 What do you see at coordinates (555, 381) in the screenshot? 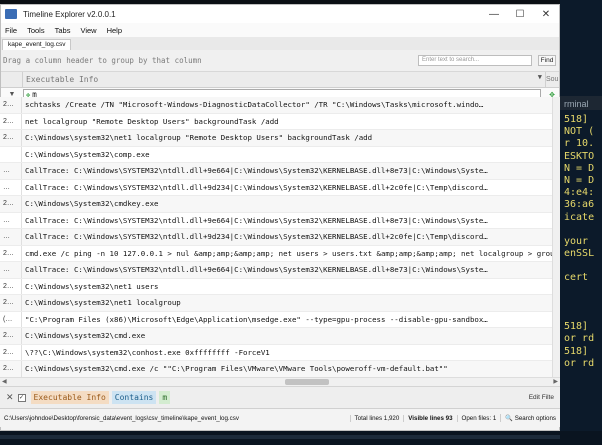
I see `scroll-right-icon: ▶` at bounding box center [555, 381].